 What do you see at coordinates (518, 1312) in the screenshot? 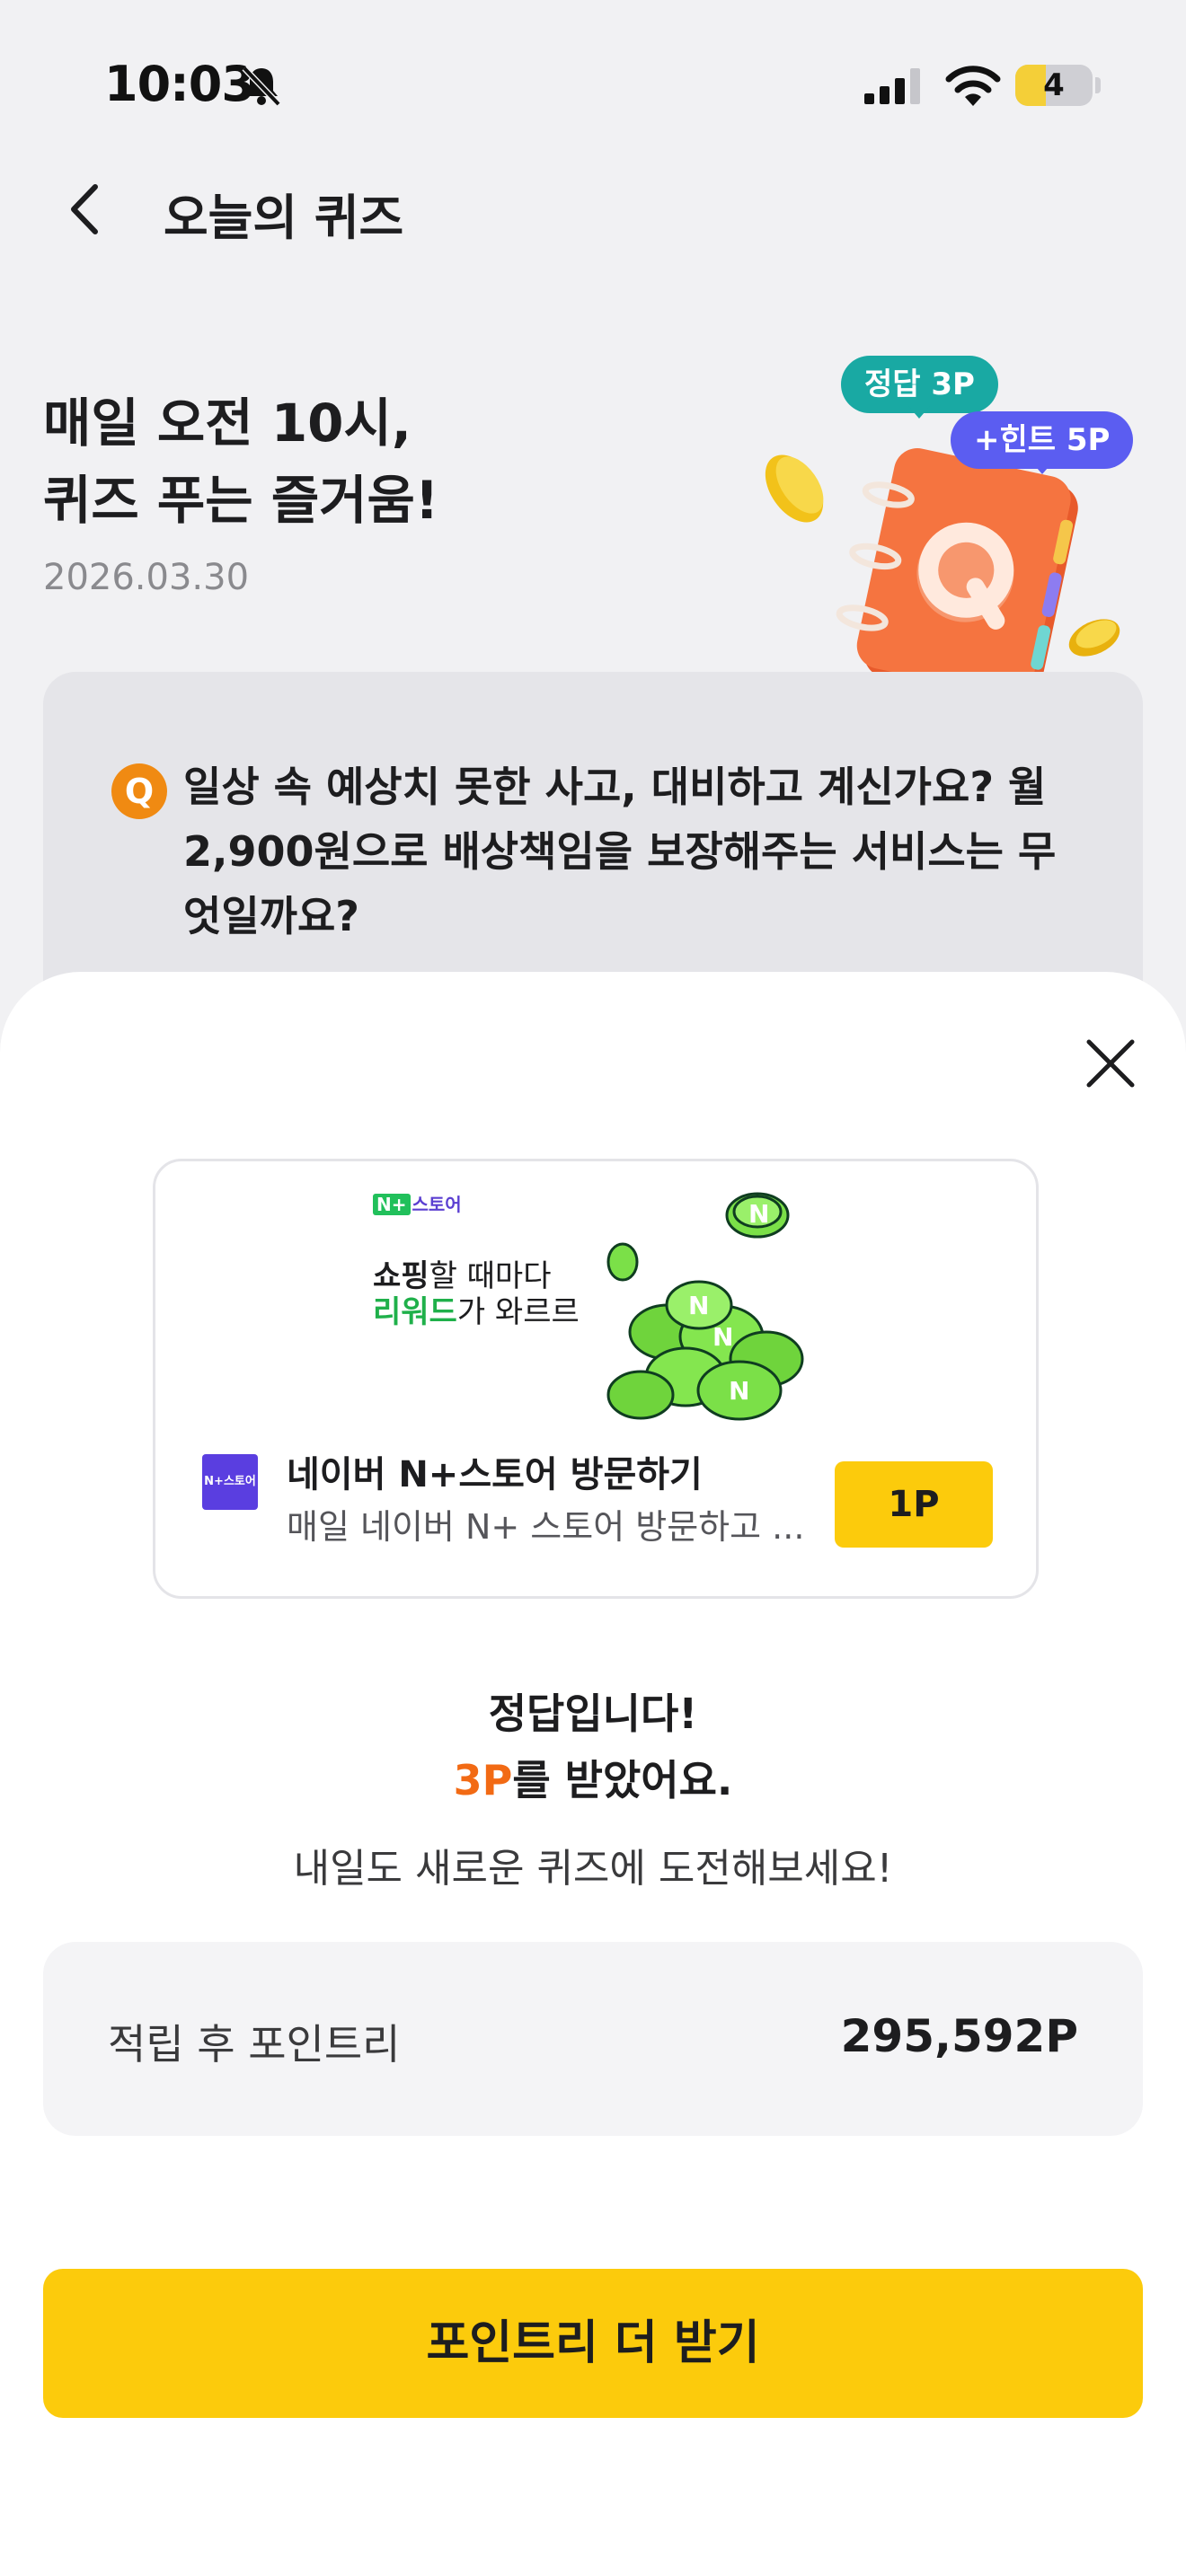
I see `ad-banner-line2-rest: 가 와르르` at bounding box center [518, 1312].